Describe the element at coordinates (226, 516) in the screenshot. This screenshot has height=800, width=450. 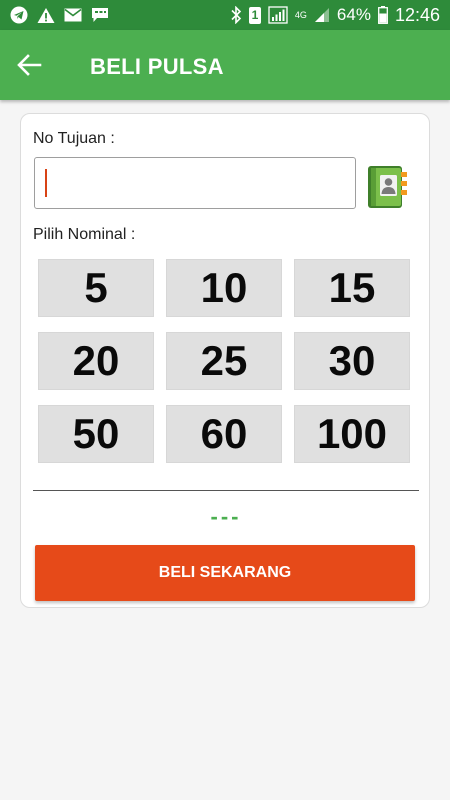
I see `price-display: ---` at that location.